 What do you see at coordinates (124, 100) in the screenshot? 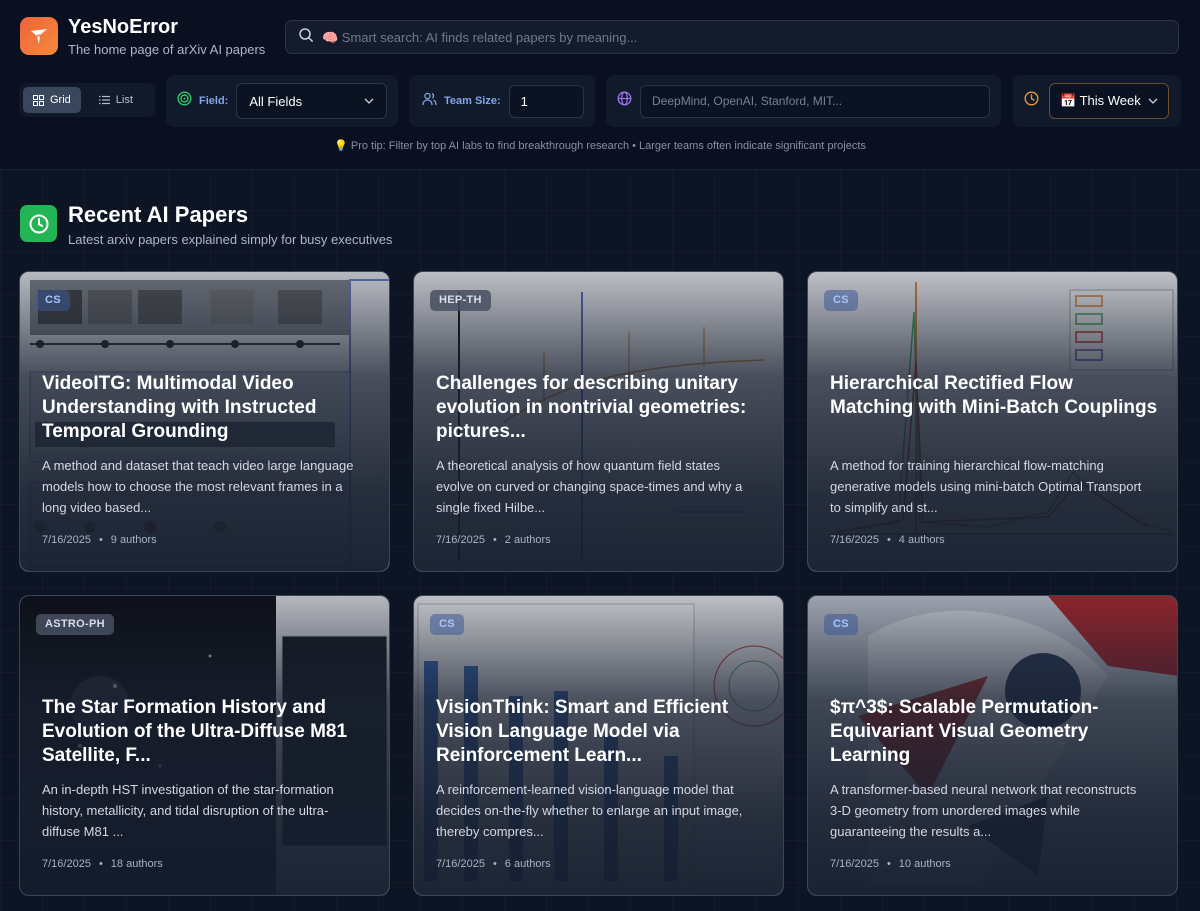
I see `list-view-label: List` at bounding box center [124, 100].